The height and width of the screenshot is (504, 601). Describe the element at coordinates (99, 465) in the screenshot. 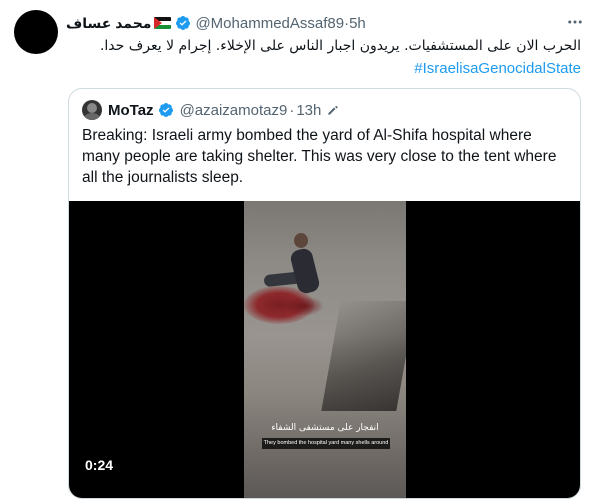

I see `video-timestamp: 0:24` at that location.